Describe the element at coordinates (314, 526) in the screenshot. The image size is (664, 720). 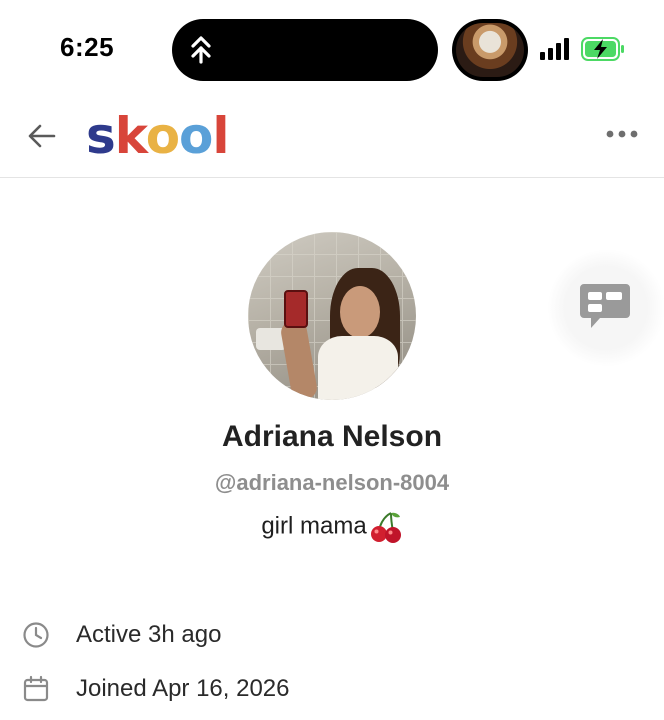
I see `bio-text: girl mama` at that location.